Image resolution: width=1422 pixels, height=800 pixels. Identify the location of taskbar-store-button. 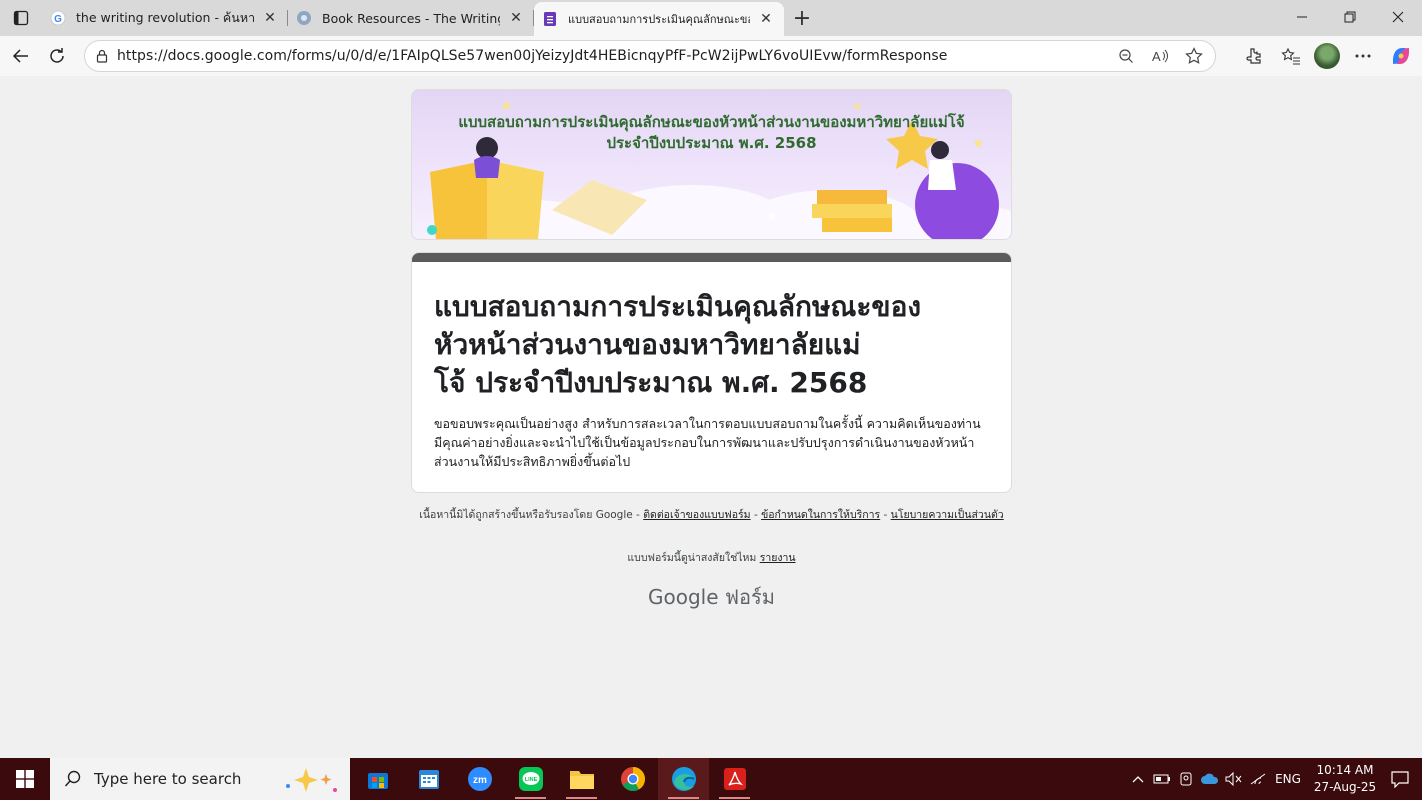
(377, 779).